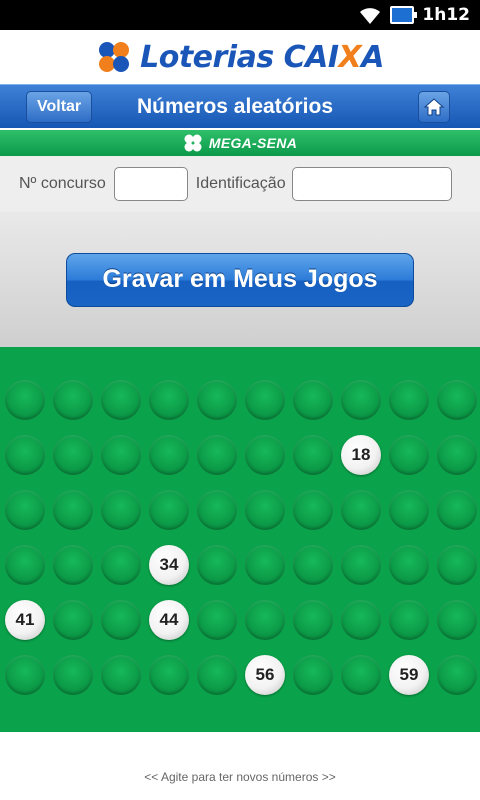 The image size is (480, 800). Describe the element at coordinates (404, 15) in the screenshot. I see `battery-icon` at that location.